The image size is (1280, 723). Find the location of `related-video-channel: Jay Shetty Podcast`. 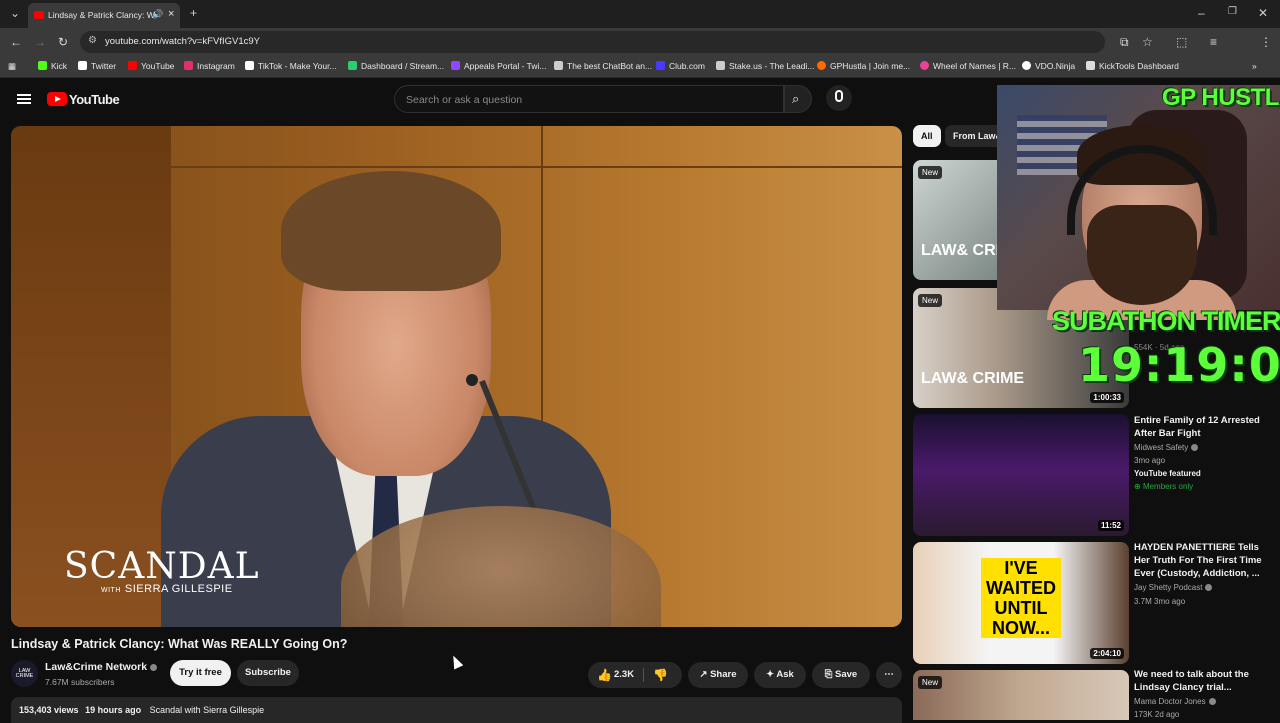

related-video-channel: Jay Shetty Podcast is located at coordinates (1173, 587).